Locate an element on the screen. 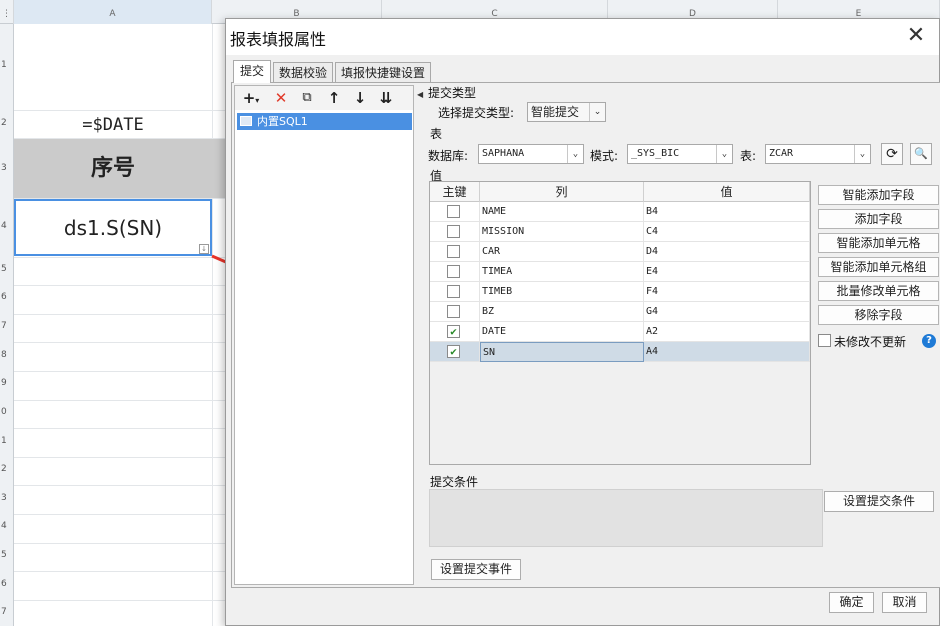  table-row: TIMEB F4 is located at coordinates (620, 292).